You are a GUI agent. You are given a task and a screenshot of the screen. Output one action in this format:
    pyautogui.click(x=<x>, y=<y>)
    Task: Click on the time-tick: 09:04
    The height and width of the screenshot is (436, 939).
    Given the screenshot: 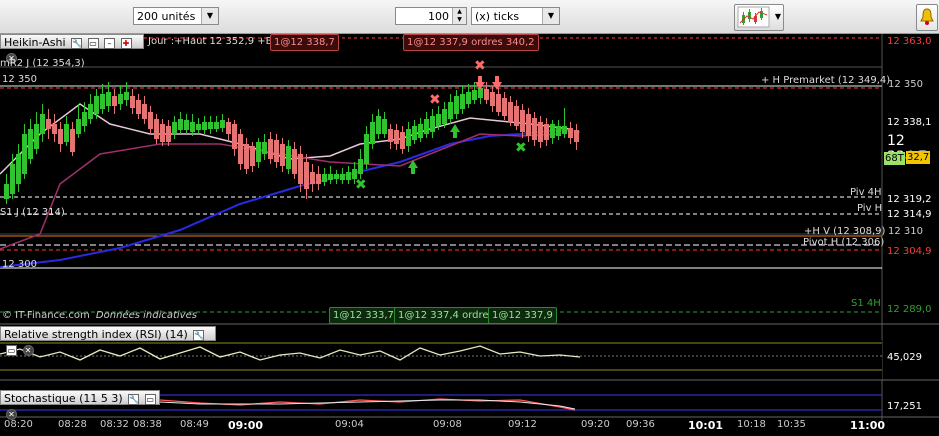 What is the action you would take?
    pyautogui.click(x=349, y=424)
    